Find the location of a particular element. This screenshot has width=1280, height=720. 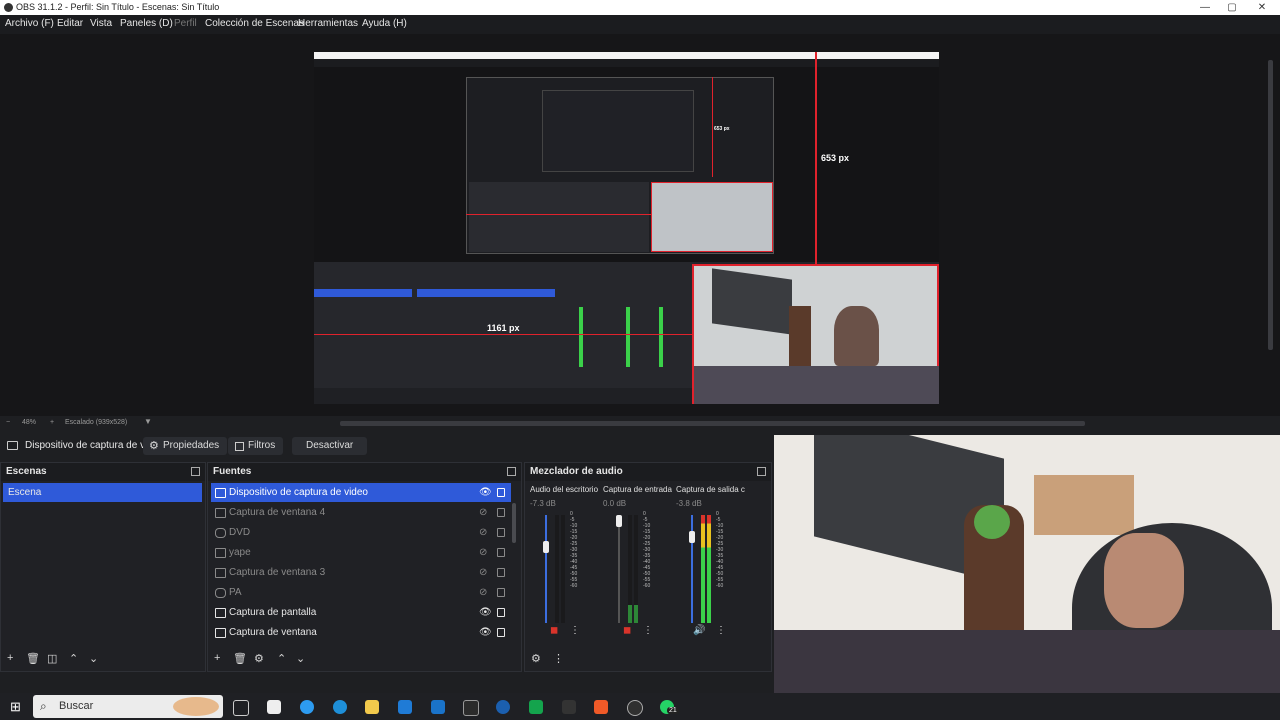

menu-perfil: Perfil is located at coordinates (185, 23).